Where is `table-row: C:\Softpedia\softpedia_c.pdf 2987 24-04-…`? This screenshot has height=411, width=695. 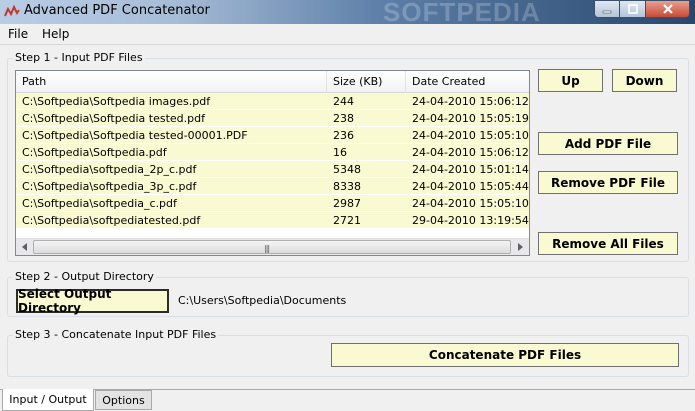 table-row: C:\Softpedia\softpedia_c.pdf 2987 24-04-… is located at coordinates (272, 203).